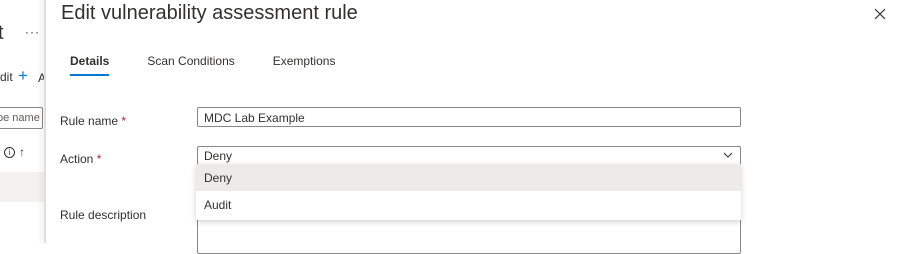 This screenshot has height=254, width=903. I want to click on tab-scan-conditions: Scan Conditions, so click(190, 64).